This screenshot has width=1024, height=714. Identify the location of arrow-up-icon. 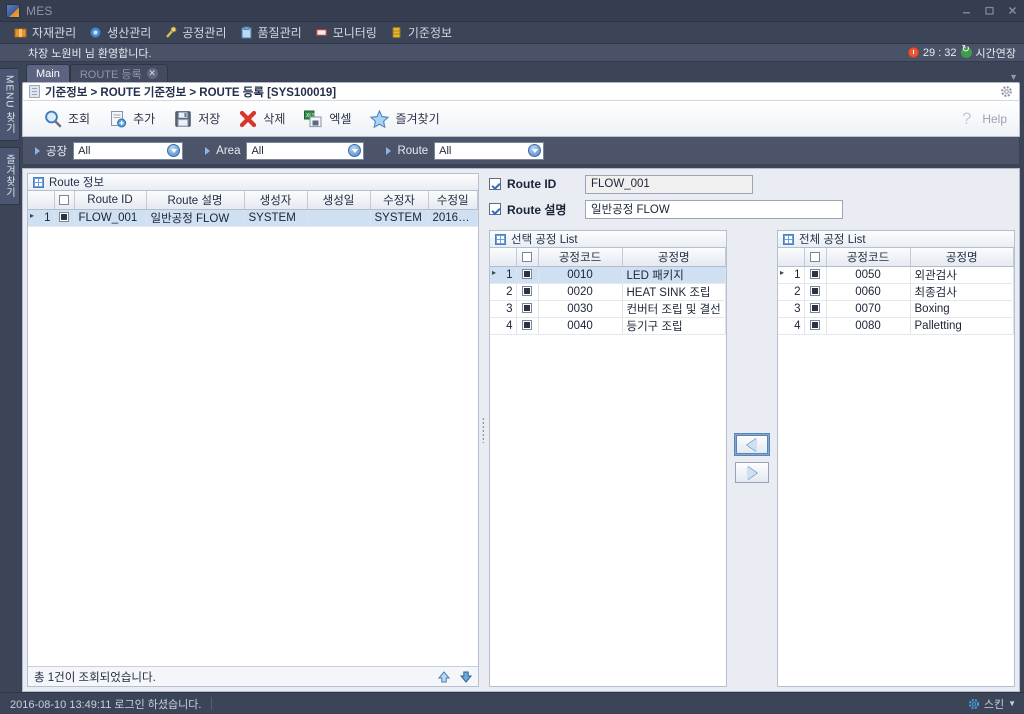
(444, 676).